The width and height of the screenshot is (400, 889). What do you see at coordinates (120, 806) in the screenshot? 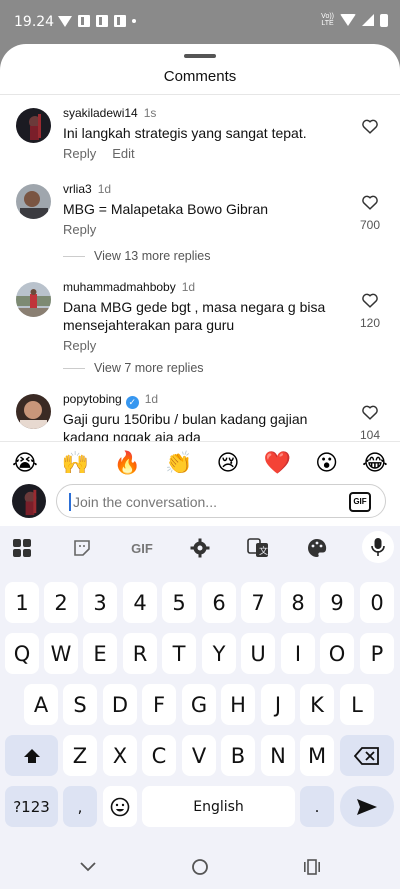
I see `emoji-key` at bounding box center [120, 806].